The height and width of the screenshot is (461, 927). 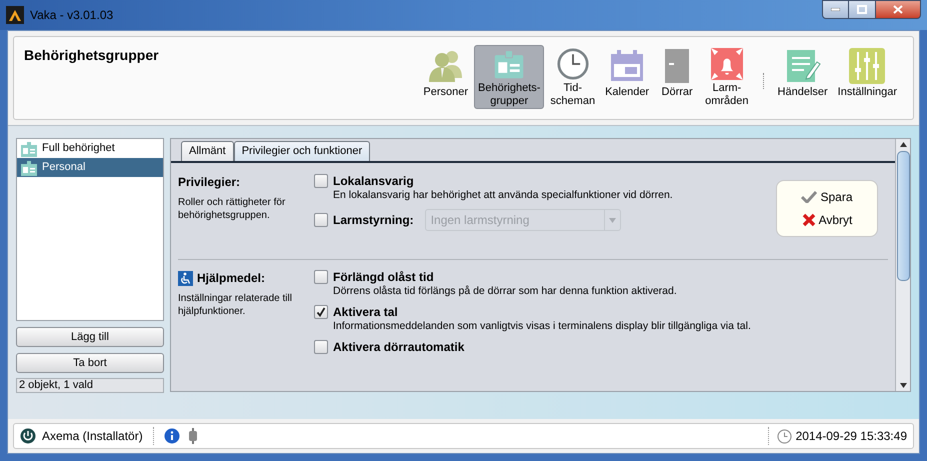 I want to click on close-button, so click(x=898, y=9).